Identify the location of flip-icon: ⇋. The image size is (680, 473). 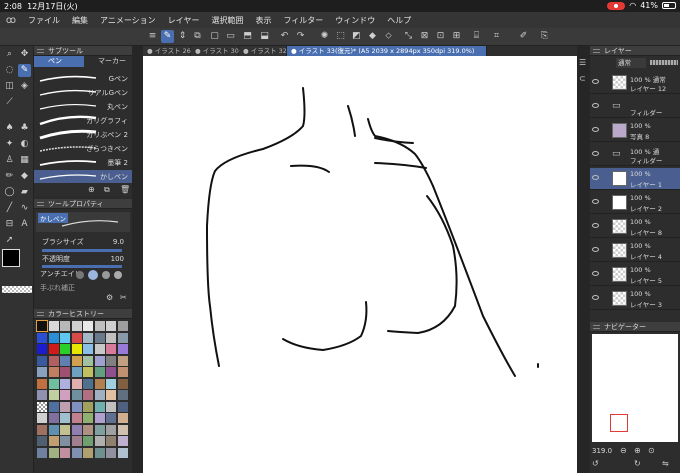
(665, 463).